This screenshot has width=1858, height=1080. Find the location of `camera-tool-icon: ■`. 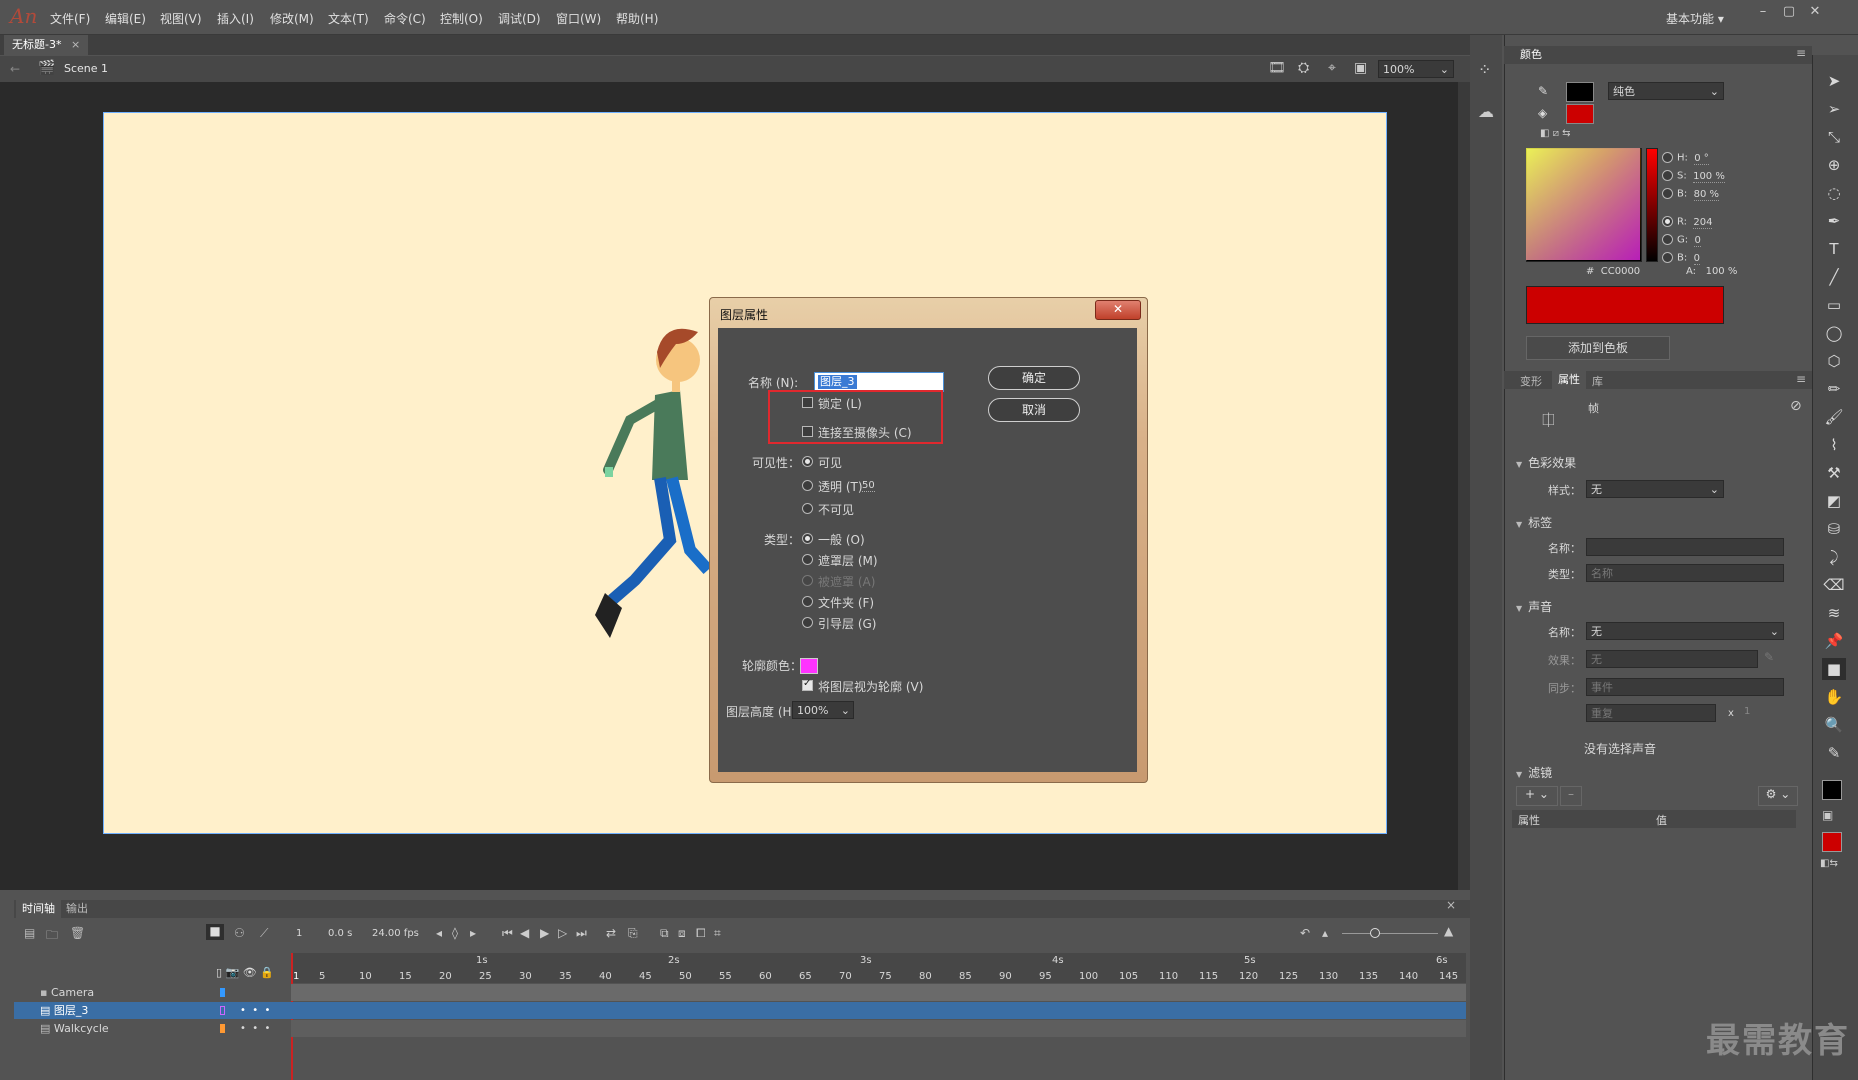

camera-tool-icon: ■ is located at coordinates (1834, 669).